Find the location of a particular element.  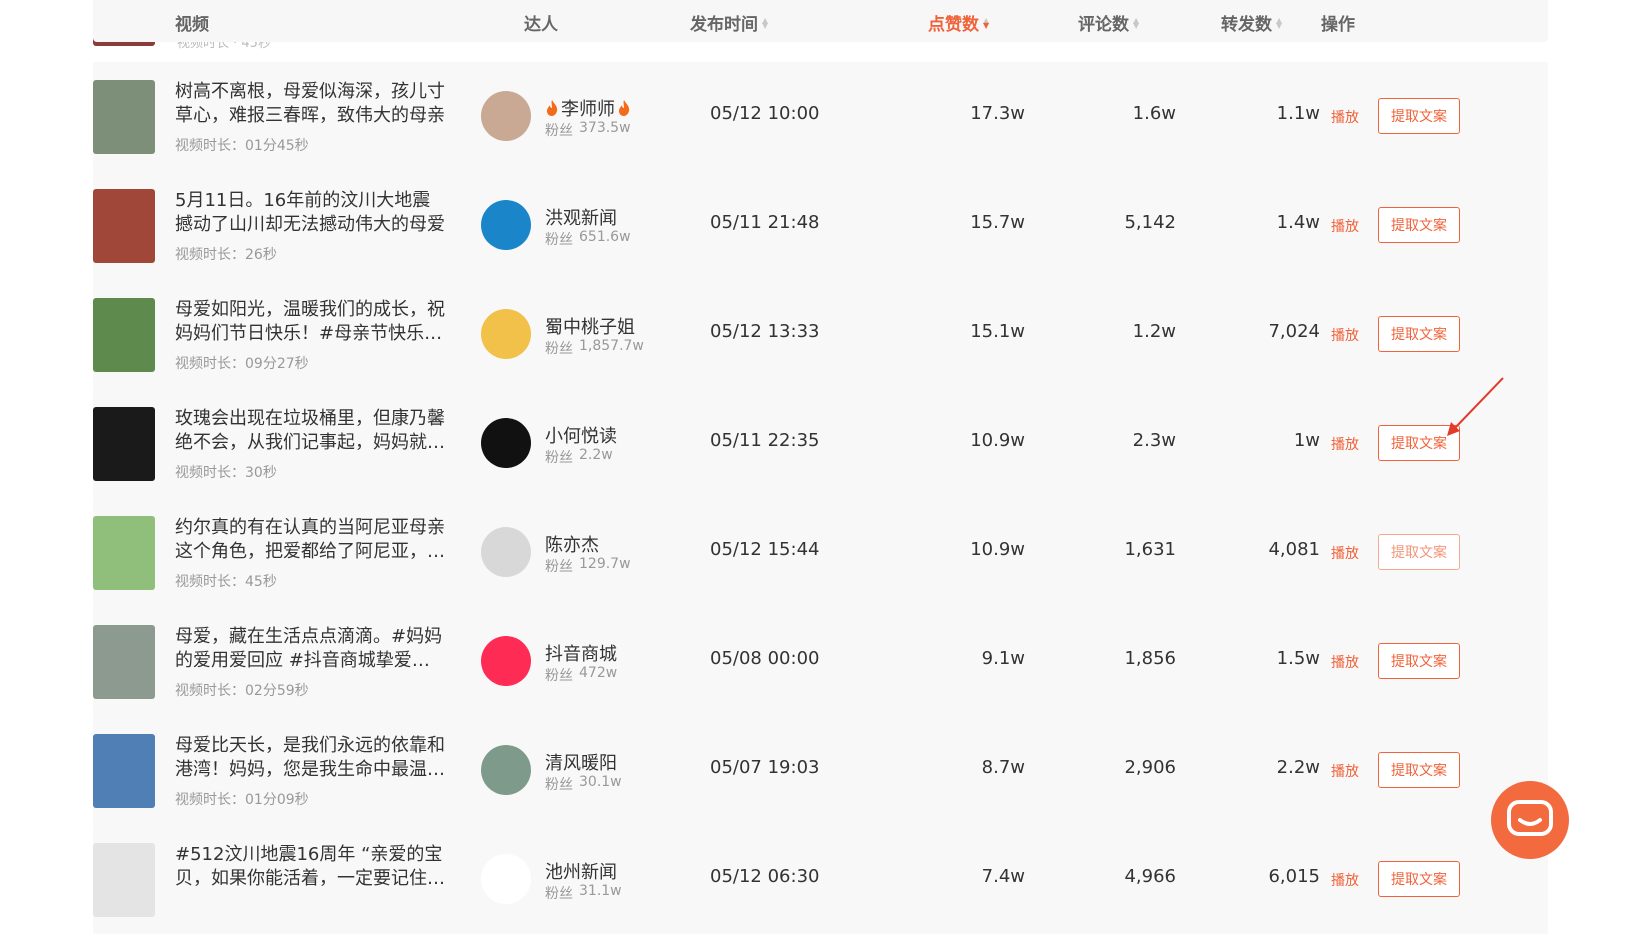

annotation-arrow-icon is located at coordinates (1475, 406).